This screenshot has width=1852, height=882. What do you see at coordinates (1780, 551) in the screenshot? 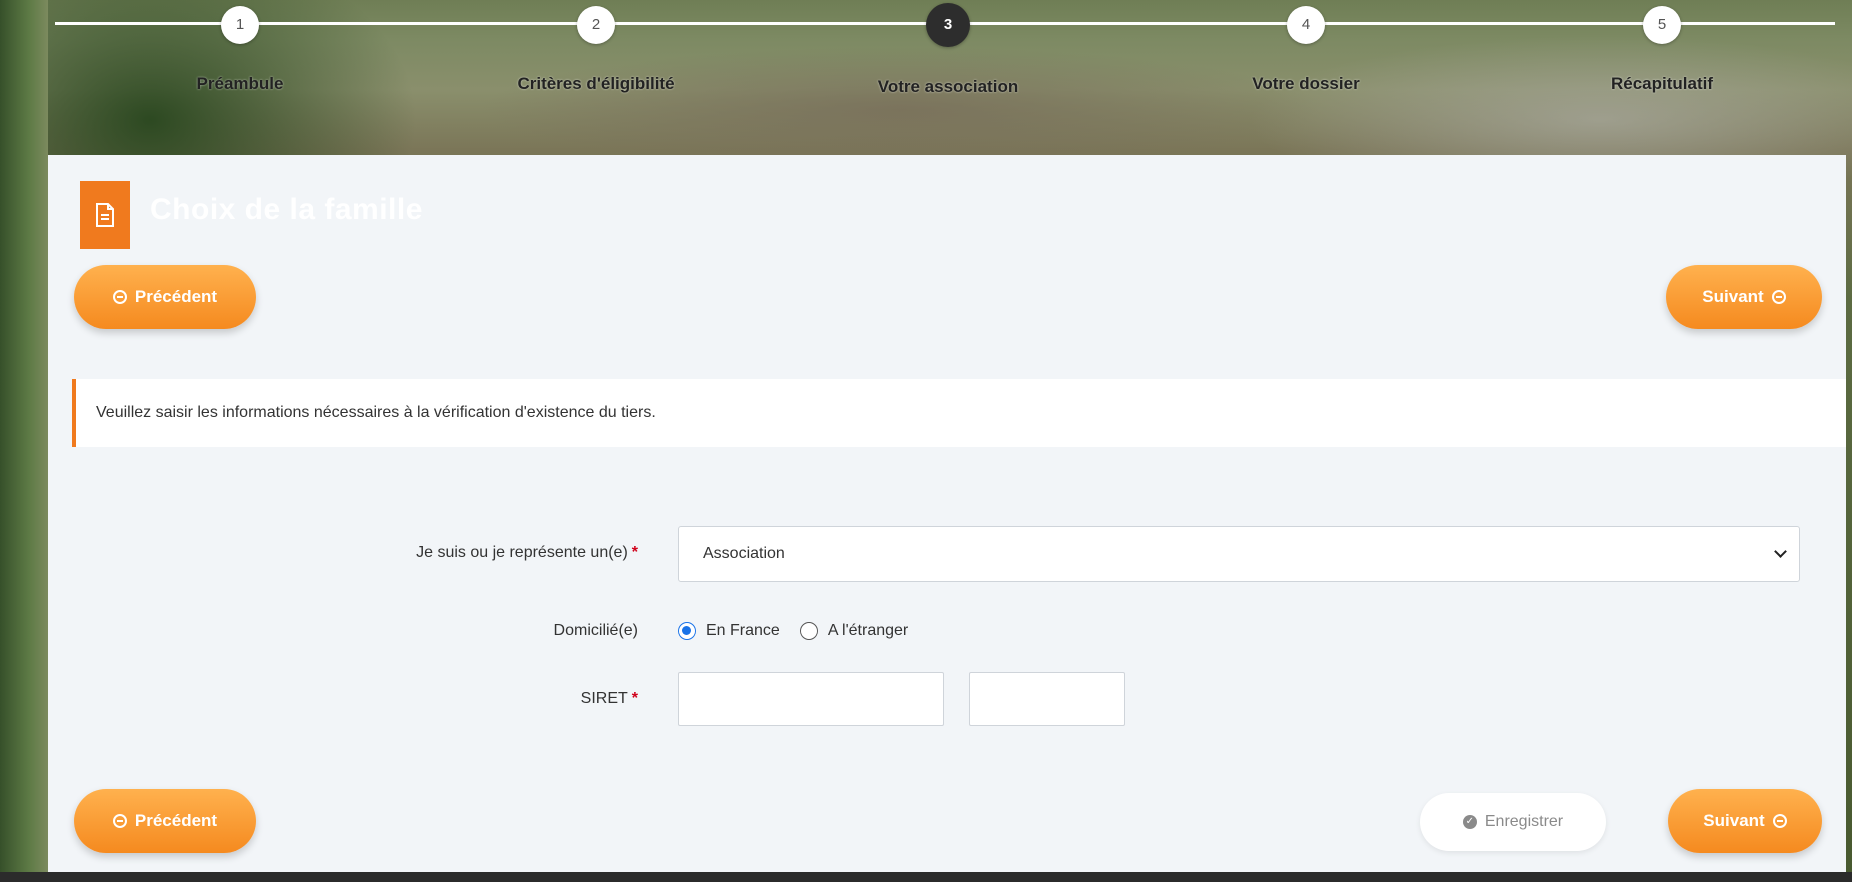
I see `chevron-down-icon` at bounding box center [1780, 551].